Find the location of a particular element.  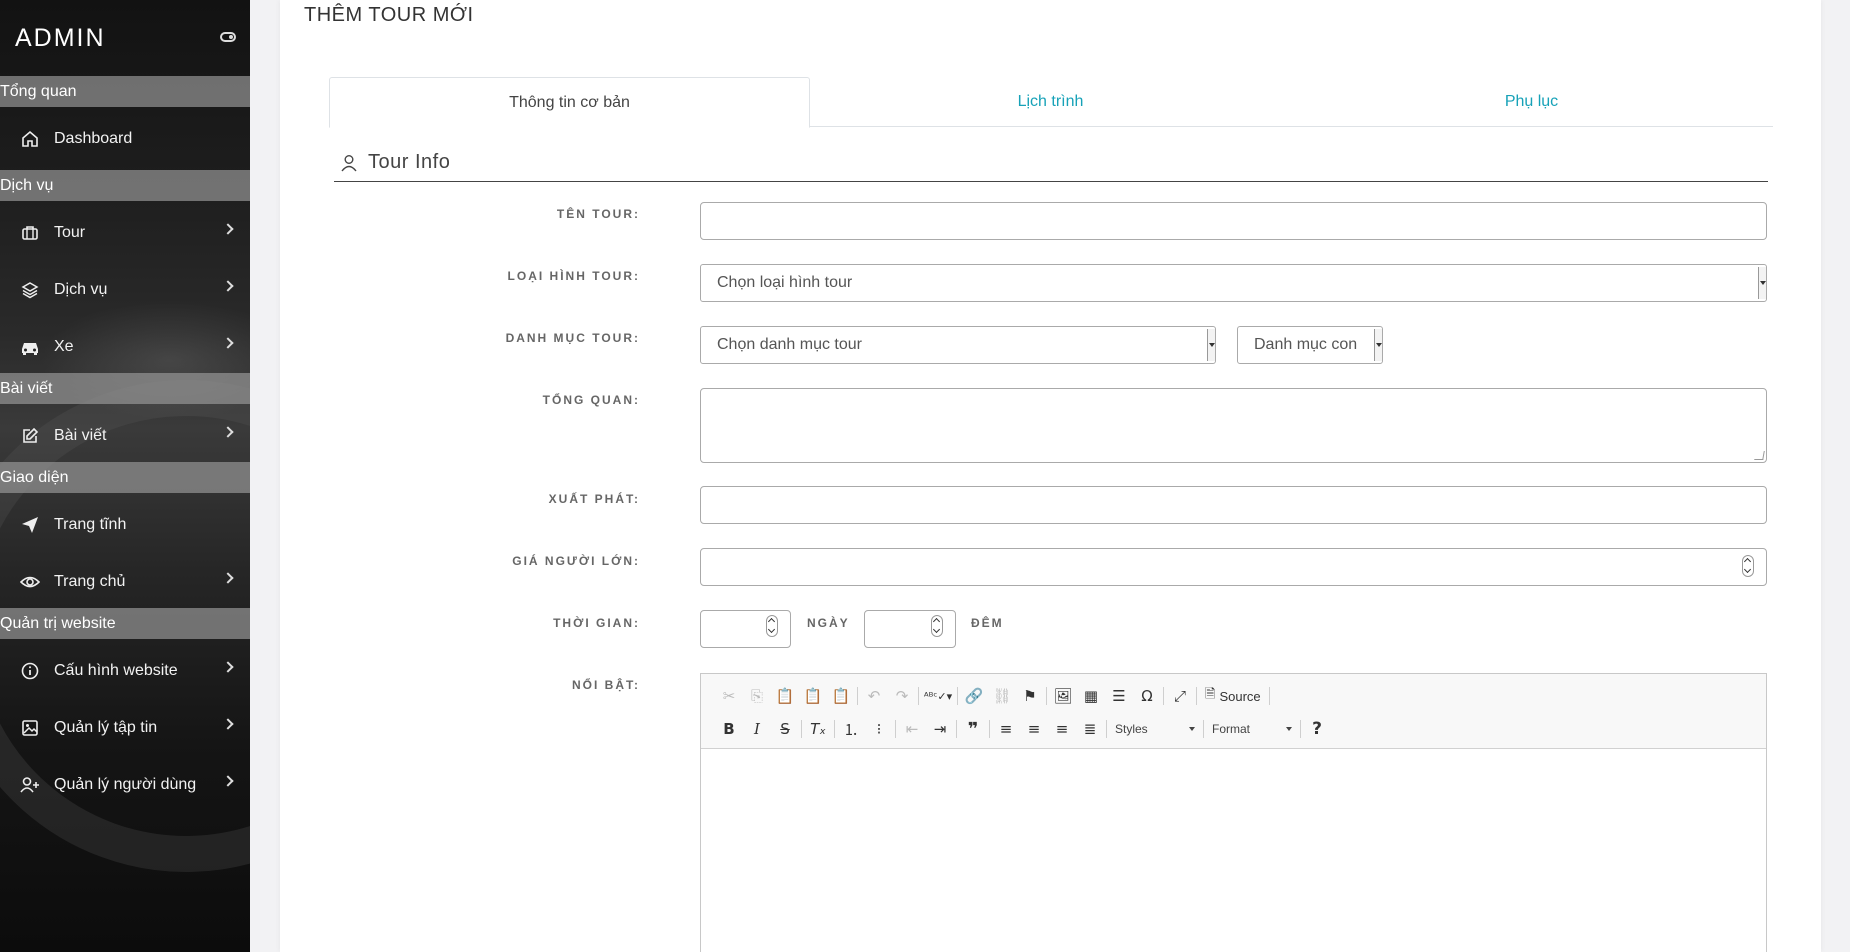

brand: ADMIN is located at coordinates (125, 38).